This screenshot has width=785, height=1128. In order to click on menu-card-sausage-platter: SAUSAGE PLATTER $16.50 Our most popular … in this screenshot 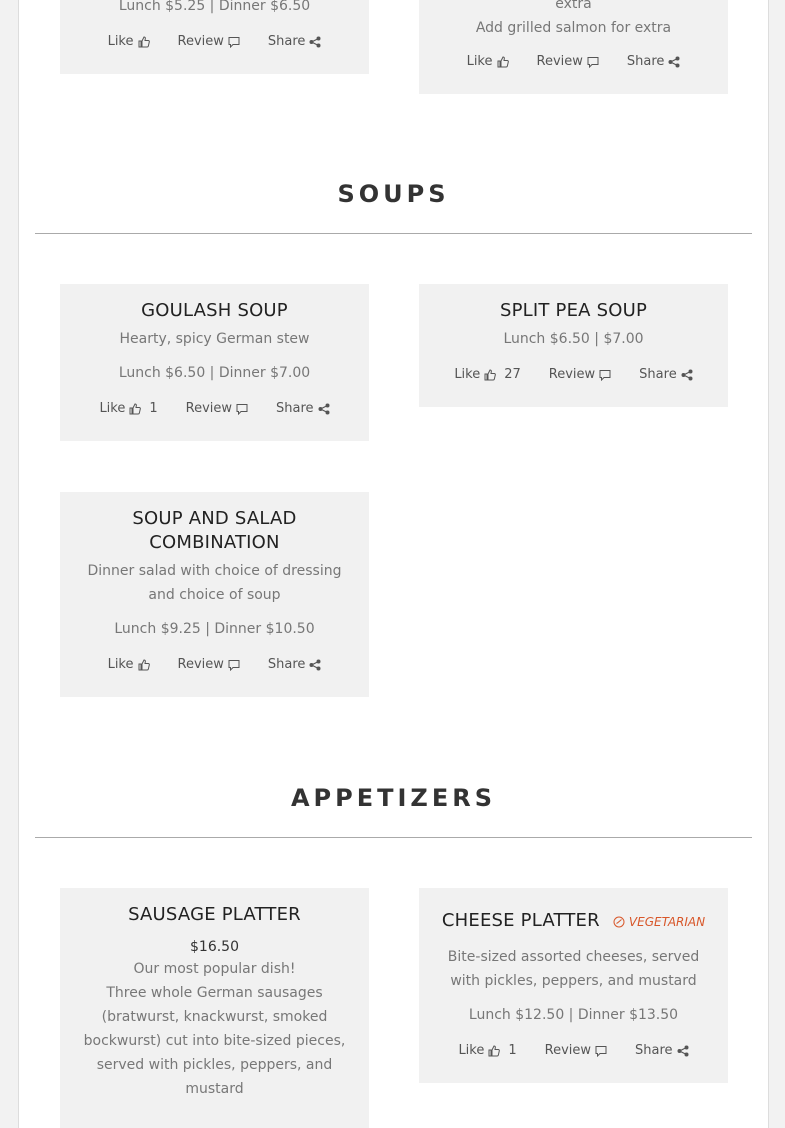, I will do `click(214, 1008)`.